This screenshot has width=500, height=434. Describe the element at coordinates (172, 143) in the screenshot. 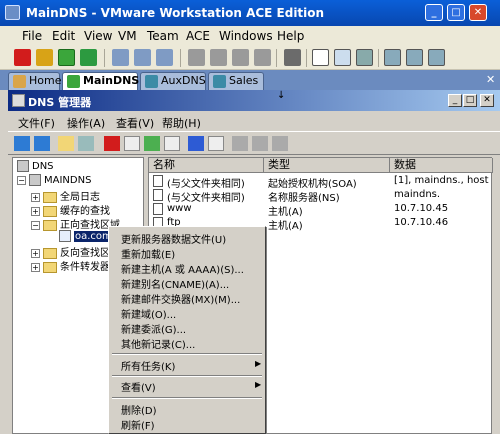

I see `export-list-icon` at that location.